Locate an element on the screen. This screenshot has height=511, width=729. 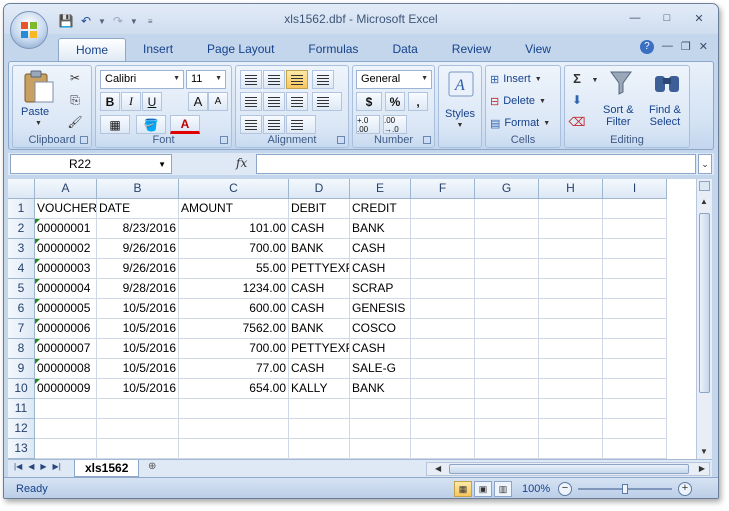
customize-qat-icon: ≡ is located at coordinates (150, 21).